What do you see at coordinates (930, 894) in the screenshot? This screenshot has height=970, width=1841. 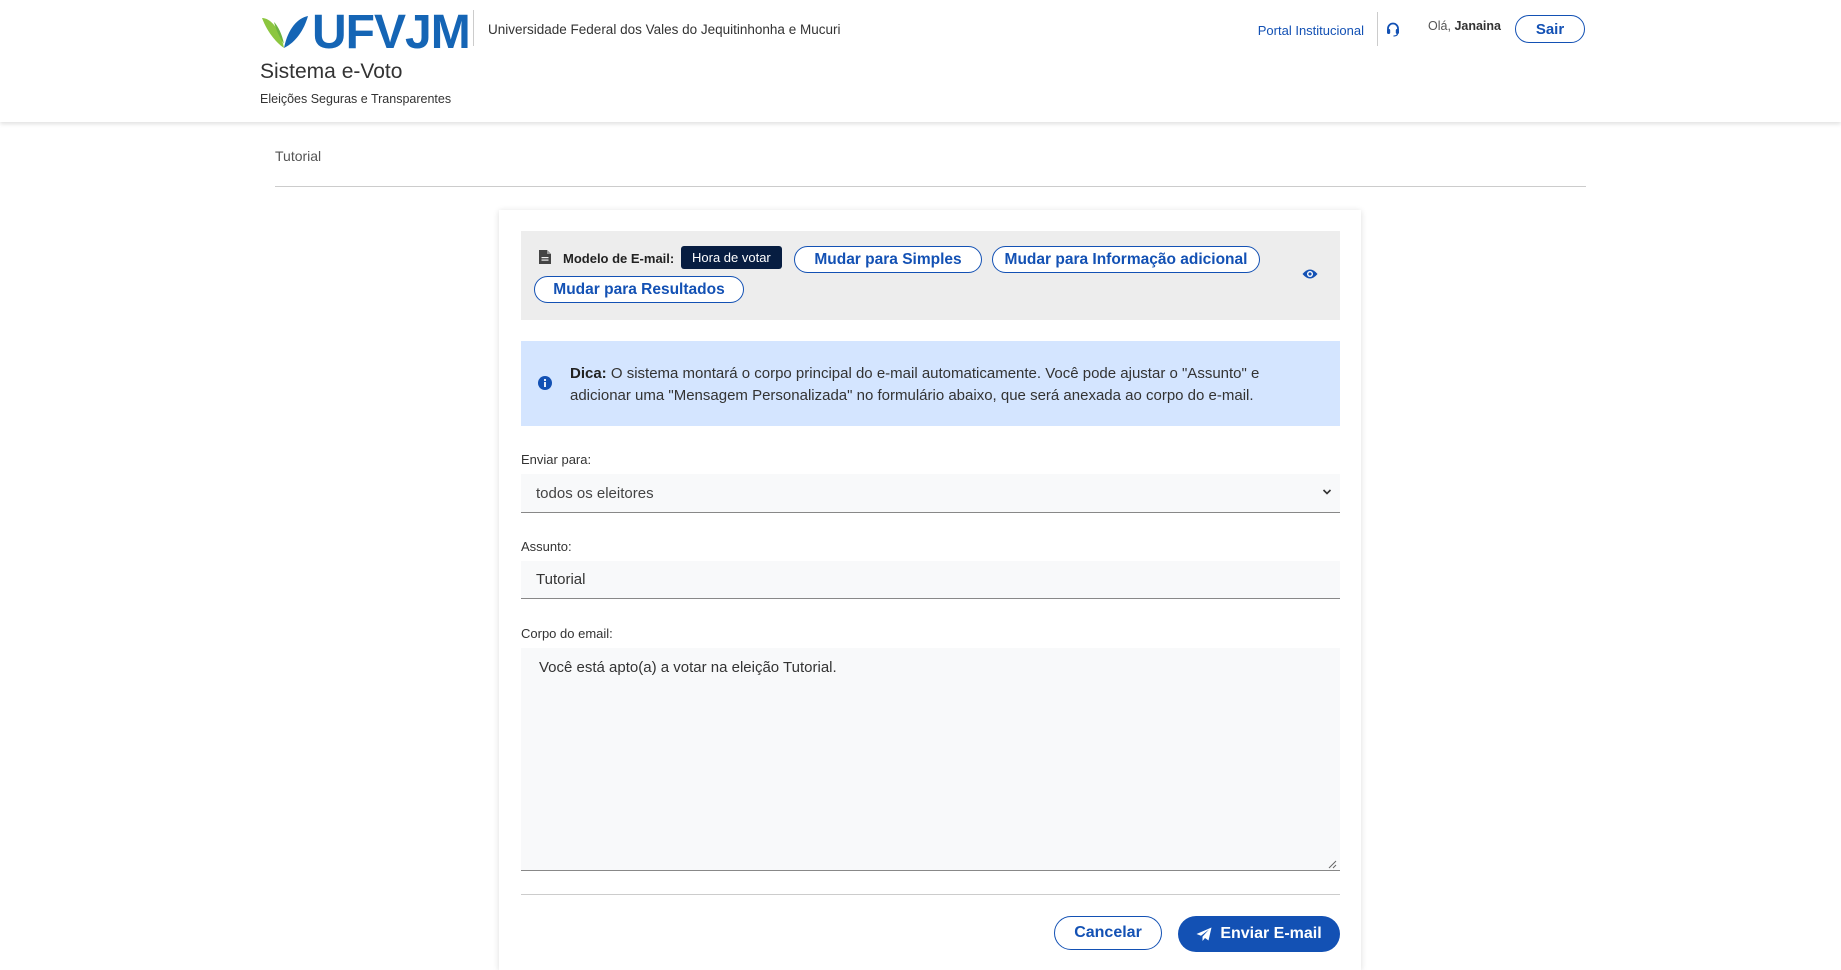 I see `form-footer-divider` at bounding box center [930, 894].